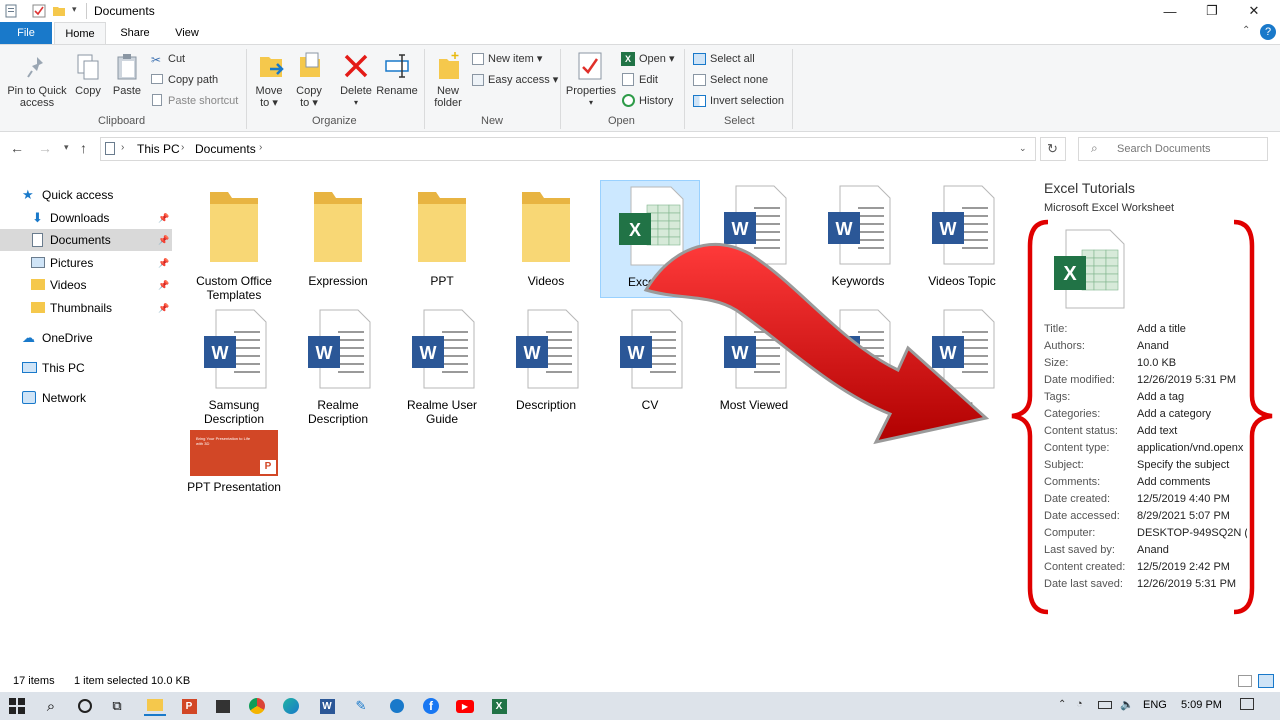  Describe the element at coordinates (86, 398) in the screenshot. I see `nav-network: Network` at that location.